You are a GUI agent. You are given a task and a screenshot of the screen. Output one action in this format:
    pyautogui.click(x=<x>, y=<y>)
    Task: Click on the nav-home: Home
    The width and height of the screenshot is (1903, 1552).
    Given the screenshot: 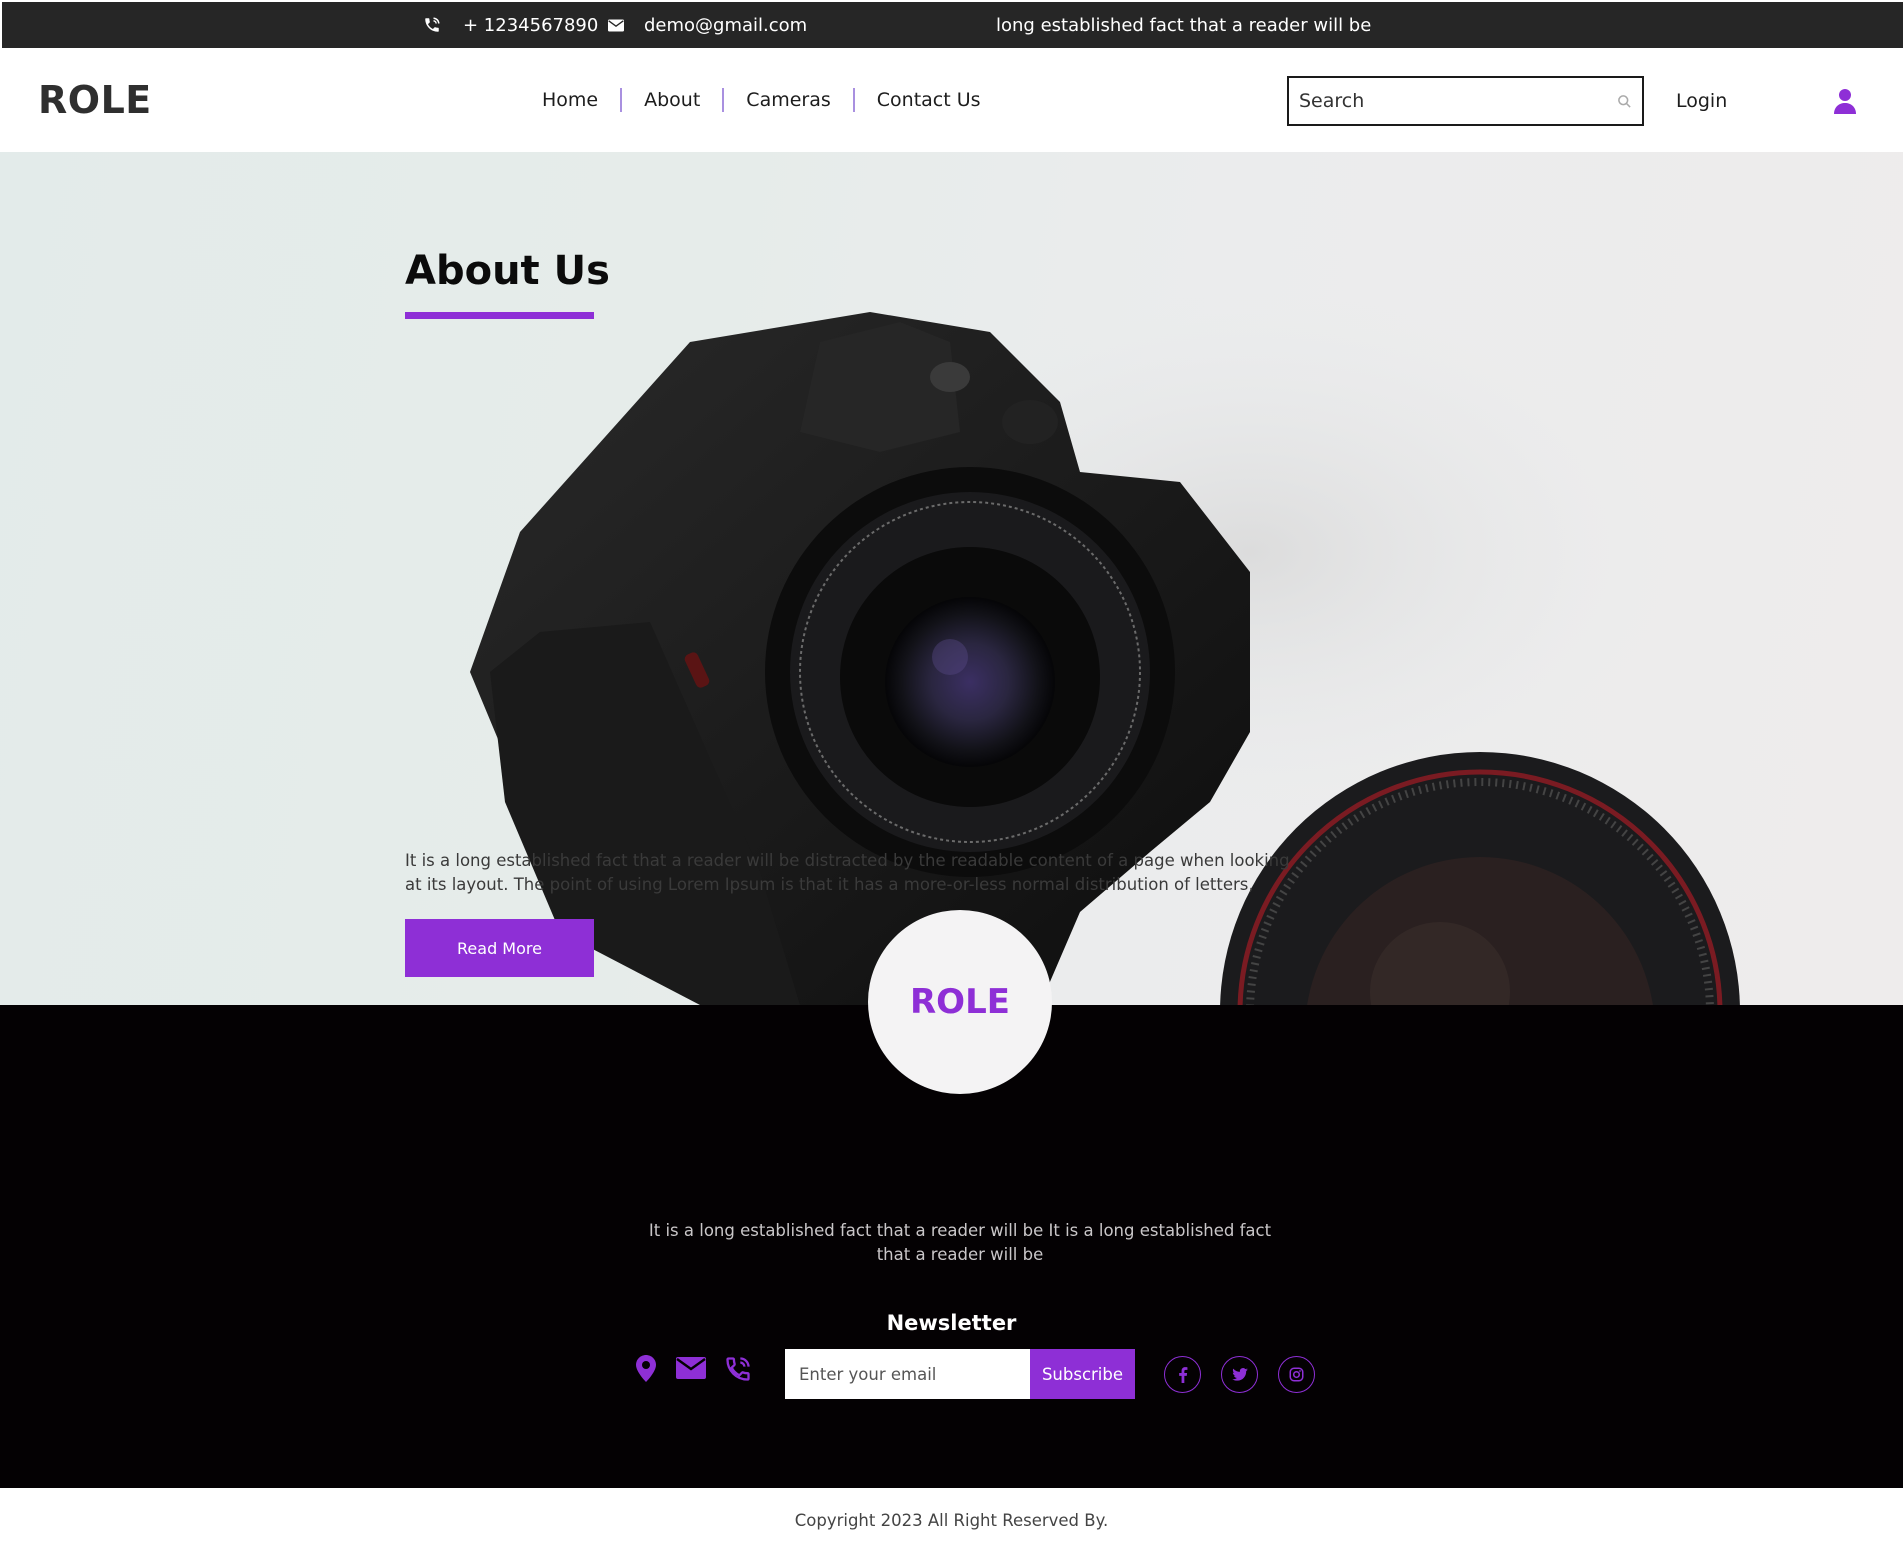 What is the action you would take?
    pyautogui.click(x=570, y=100)
    